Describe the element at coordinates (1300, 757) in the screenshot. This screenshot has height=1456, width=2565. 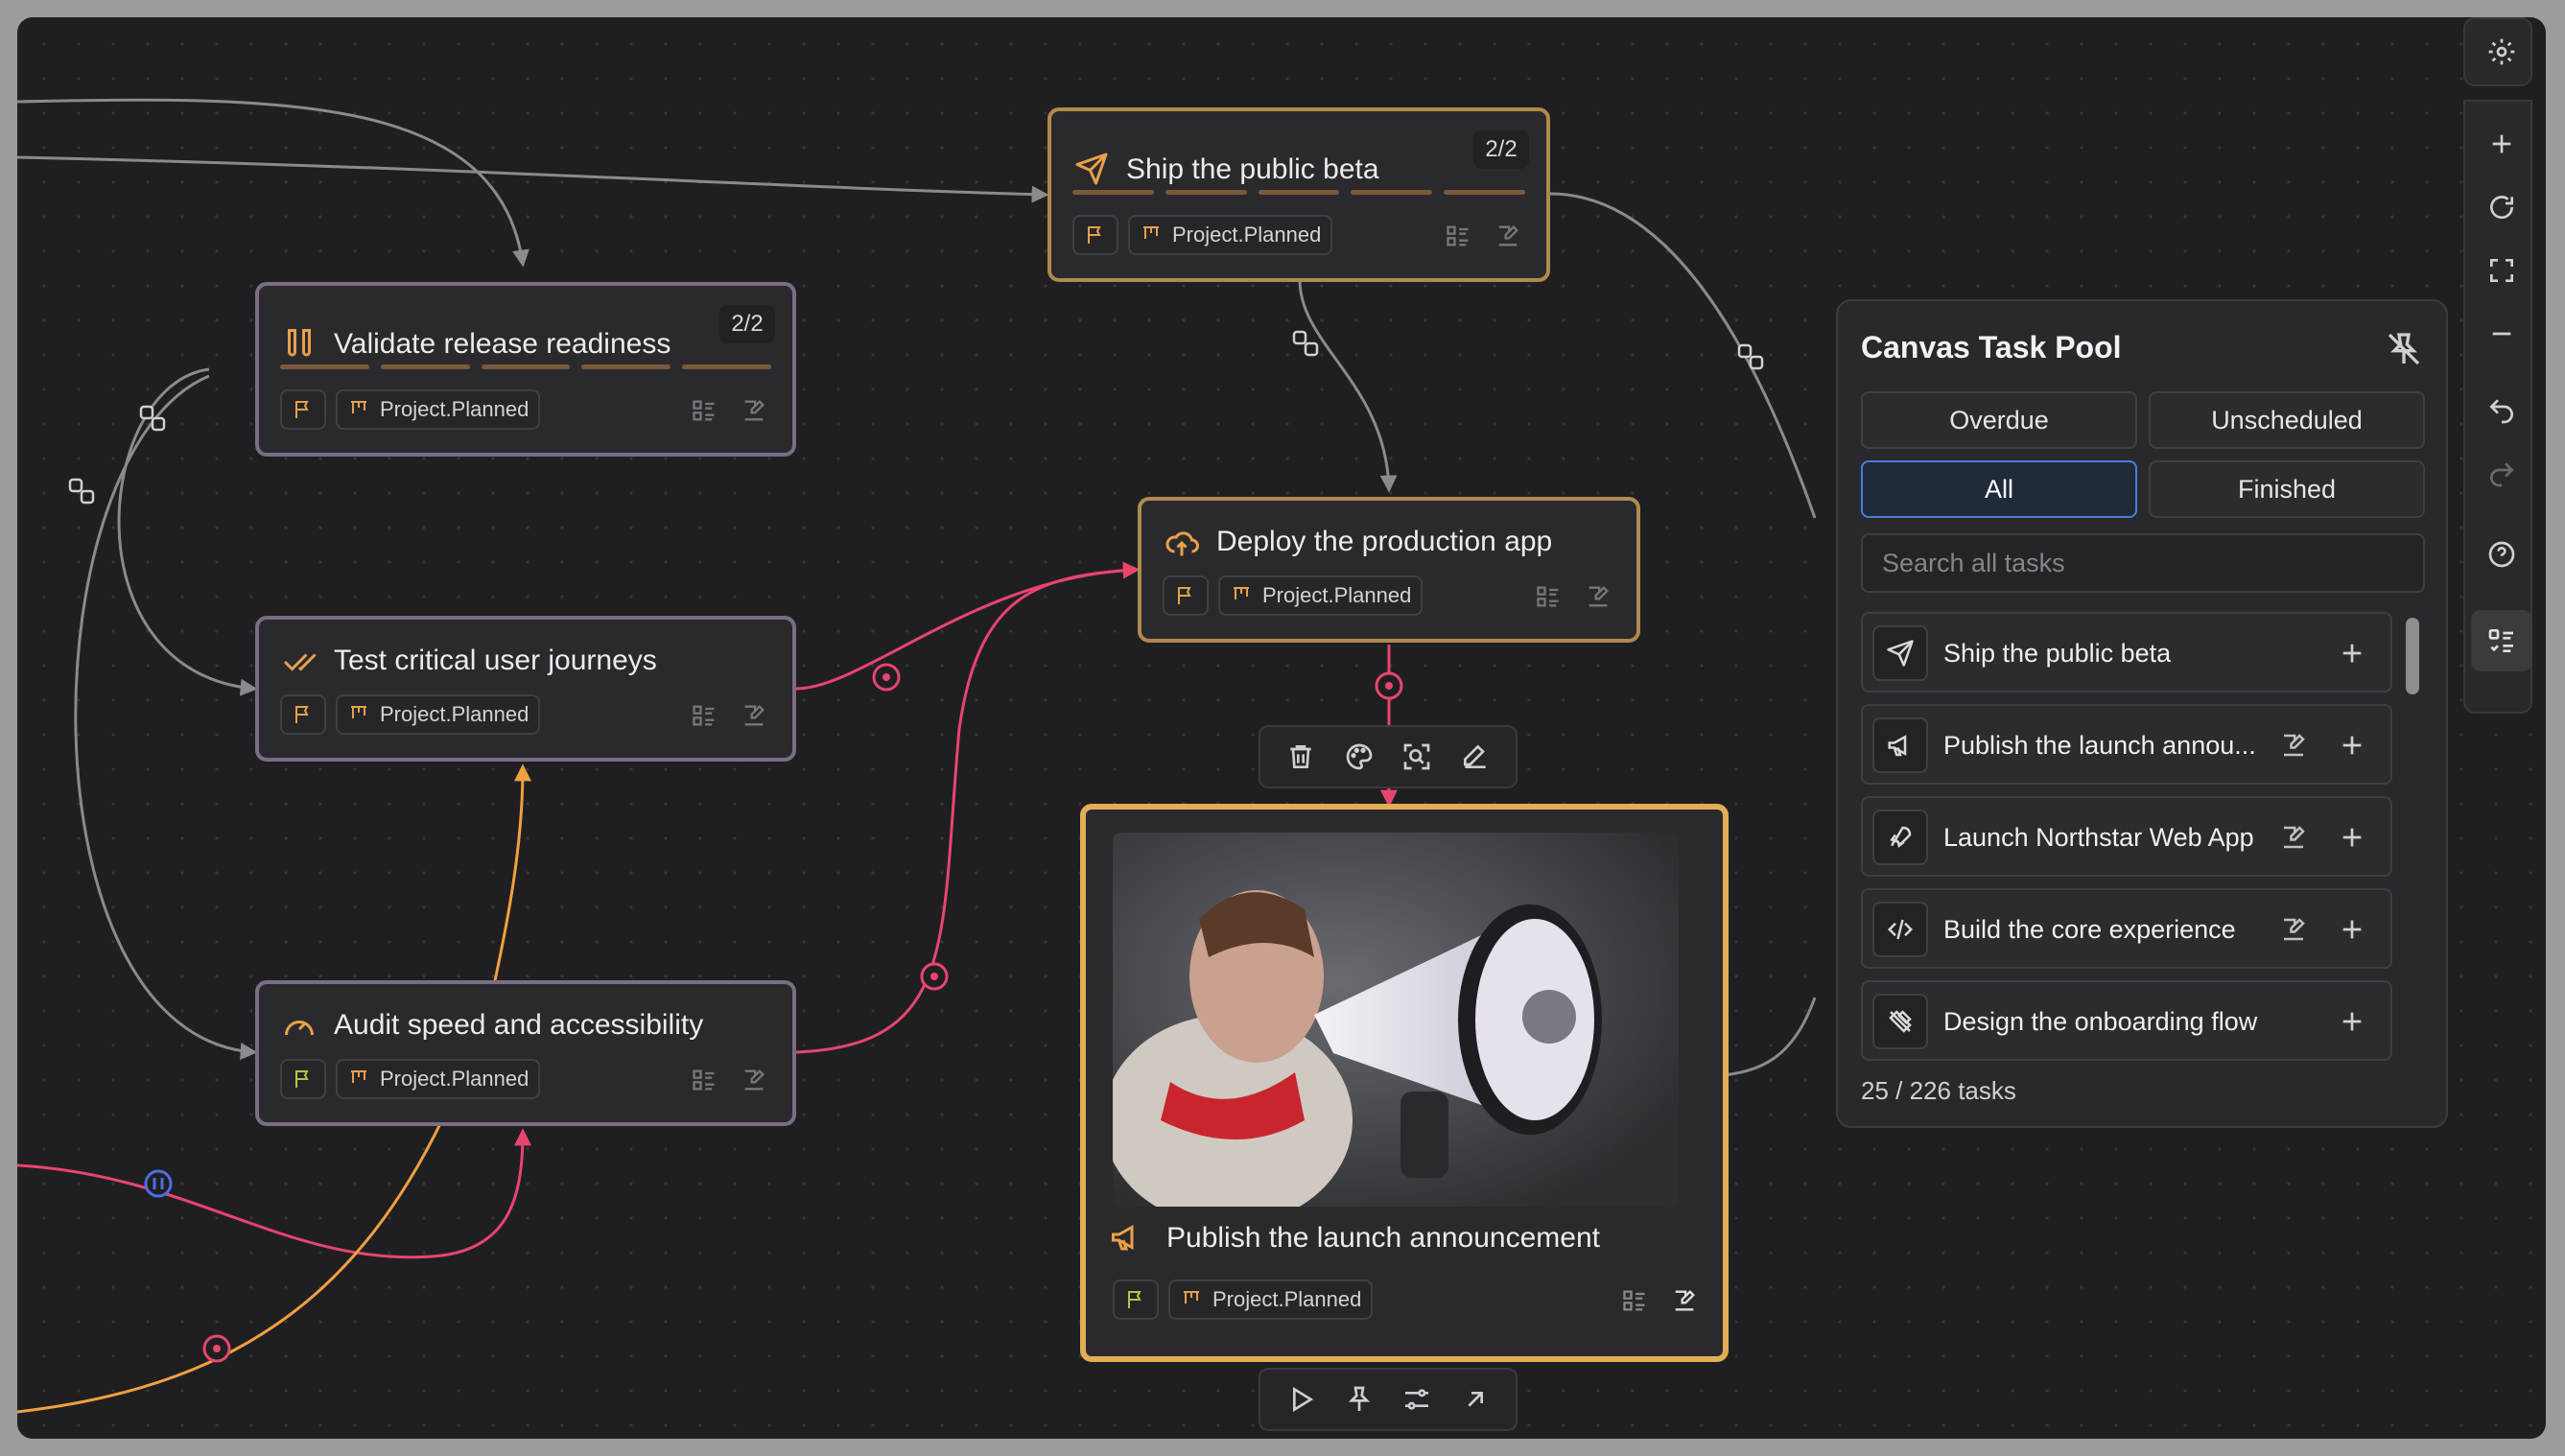
I see `trash-icon` at that location.